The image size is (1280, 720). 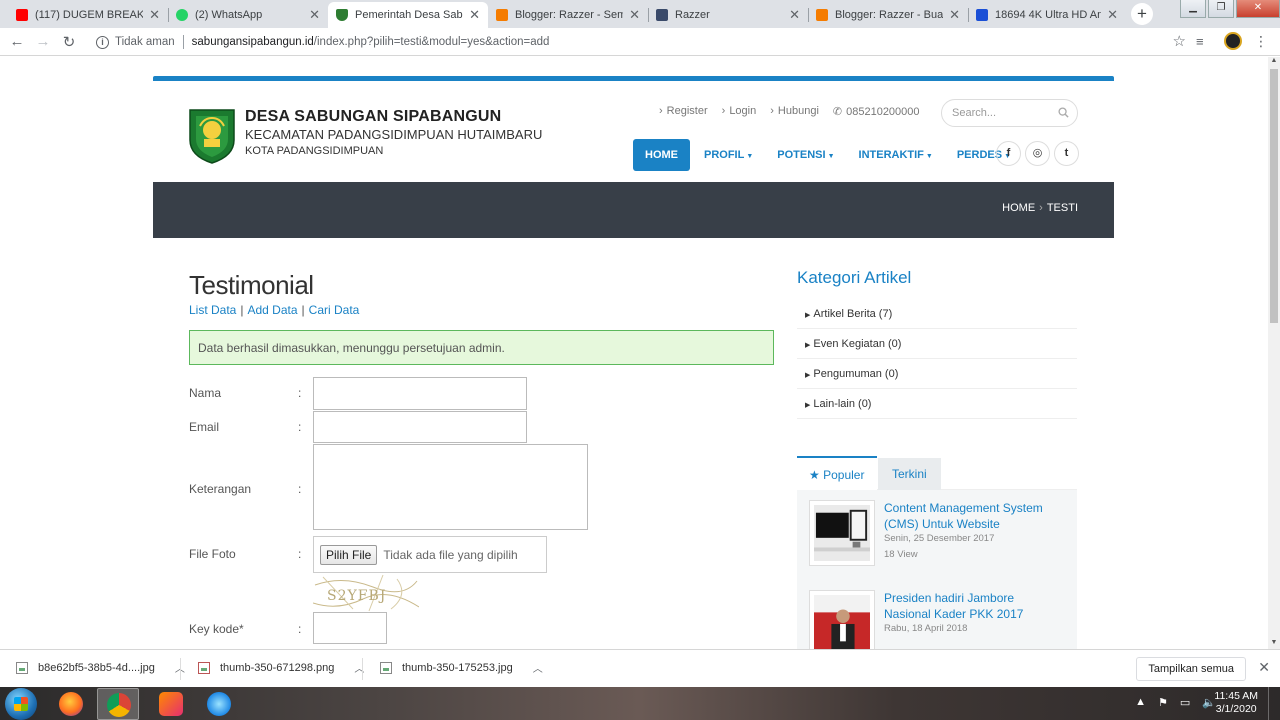 What do you see at coordinates (420, 393) in the screenshot?
I see `name-field` at bounding box center [420, 393].